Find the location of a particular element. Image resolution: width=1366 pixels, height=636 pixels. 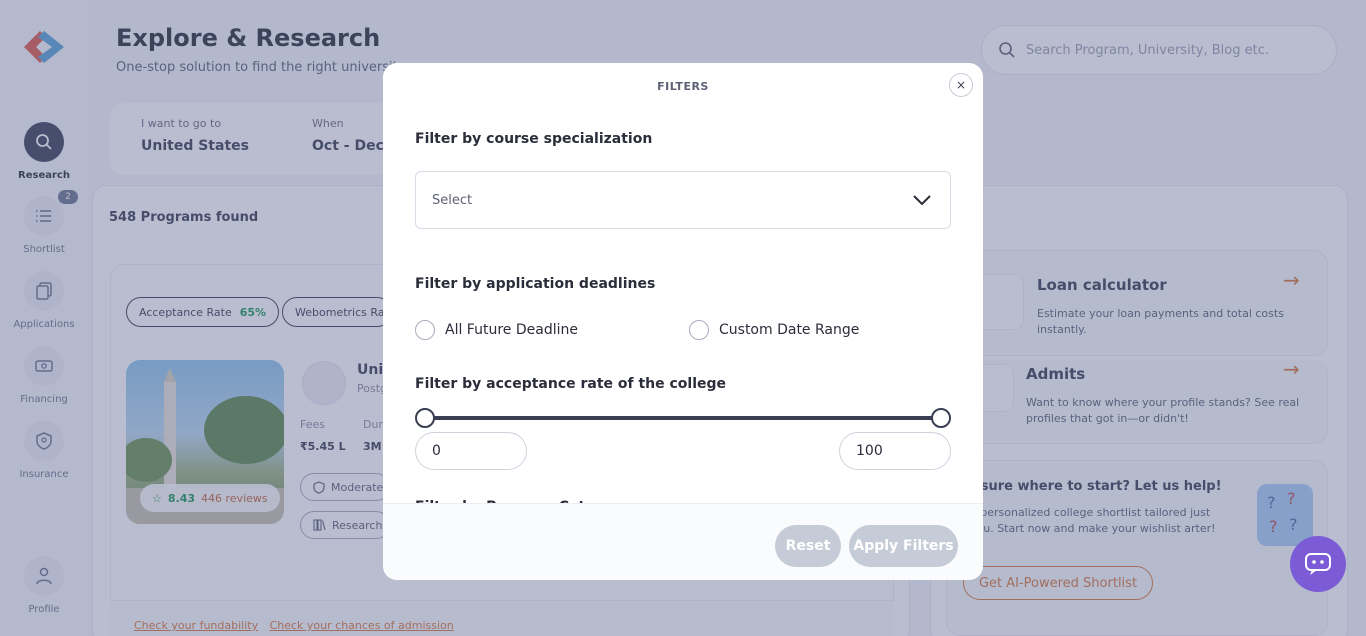

acceptance-filter-title: Filter by acceptance rate of the college is located at coordinates (571, 384).